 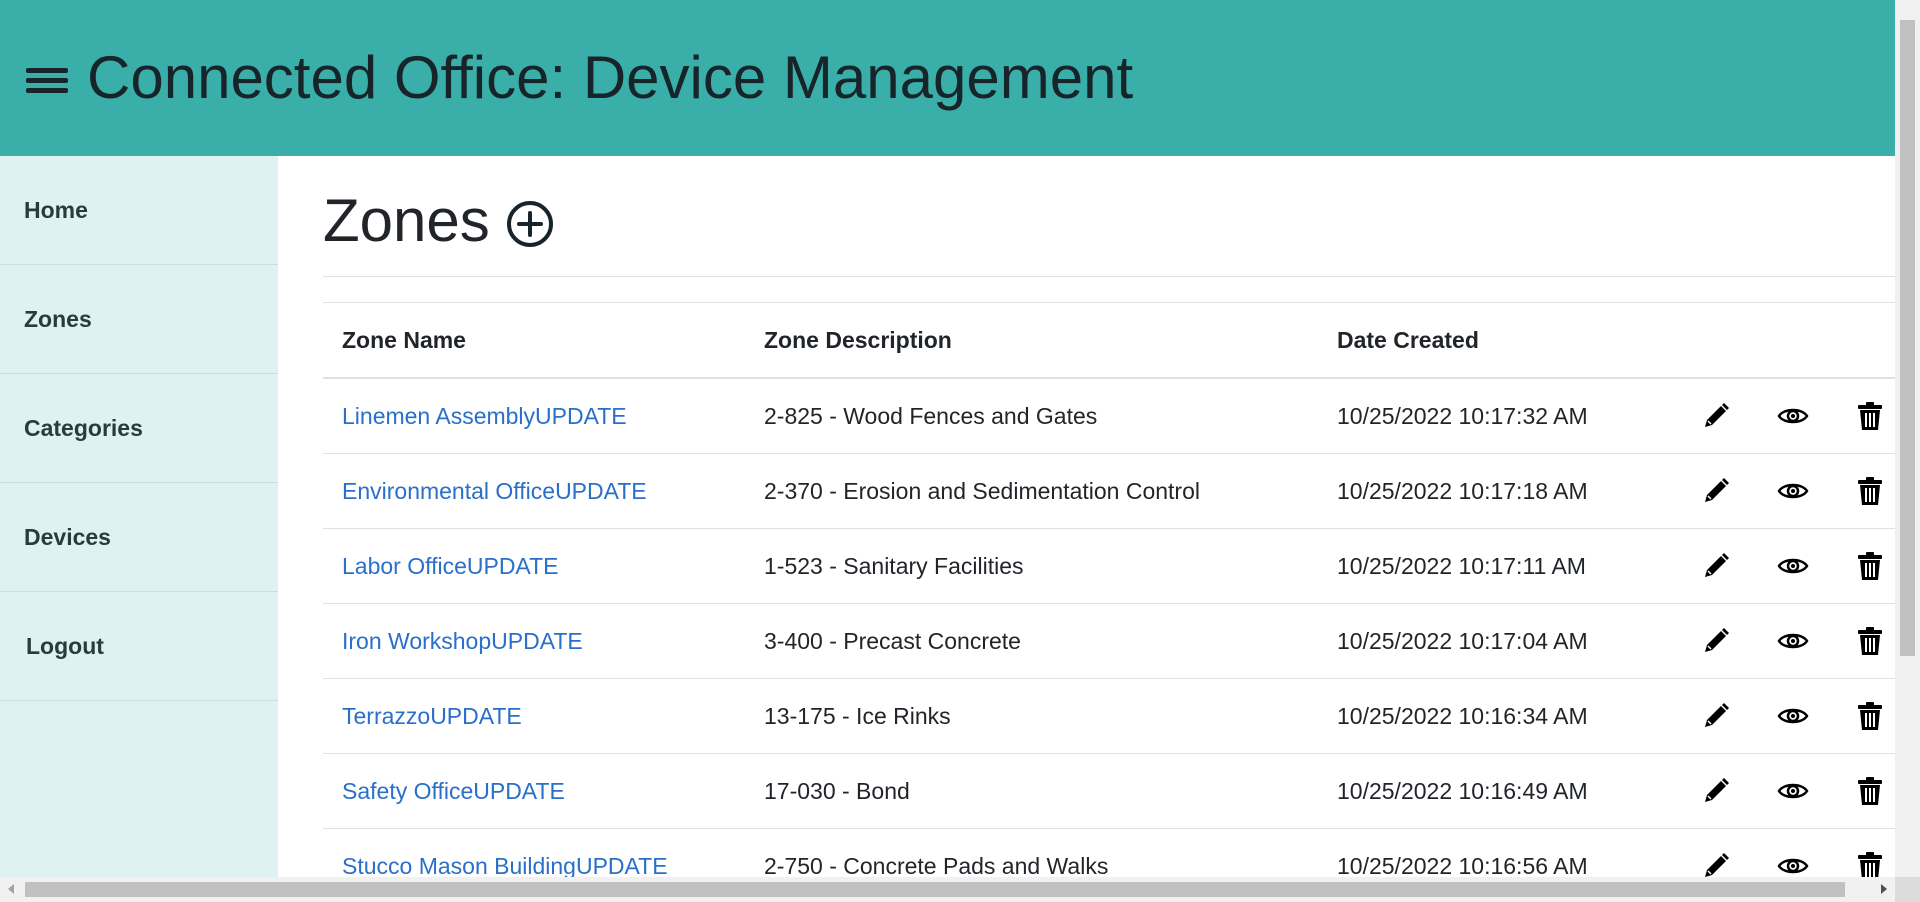 What do you see at coordinates (1031, 791) in the screenshot?
I see `zone-description-cell: 17-030 - Bond` at bounding box center [1031, 791].